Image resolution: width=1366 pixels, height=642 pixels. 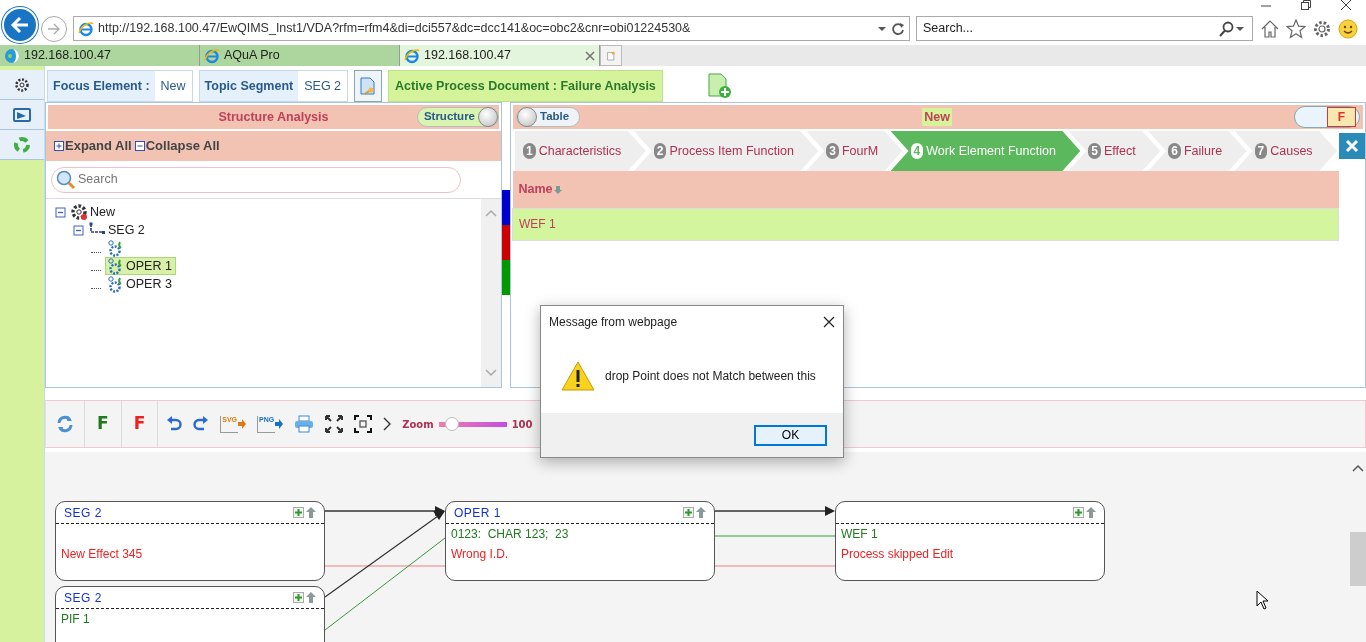 I want to click on scrollbar-thumb, so click(x=1358, y=559).